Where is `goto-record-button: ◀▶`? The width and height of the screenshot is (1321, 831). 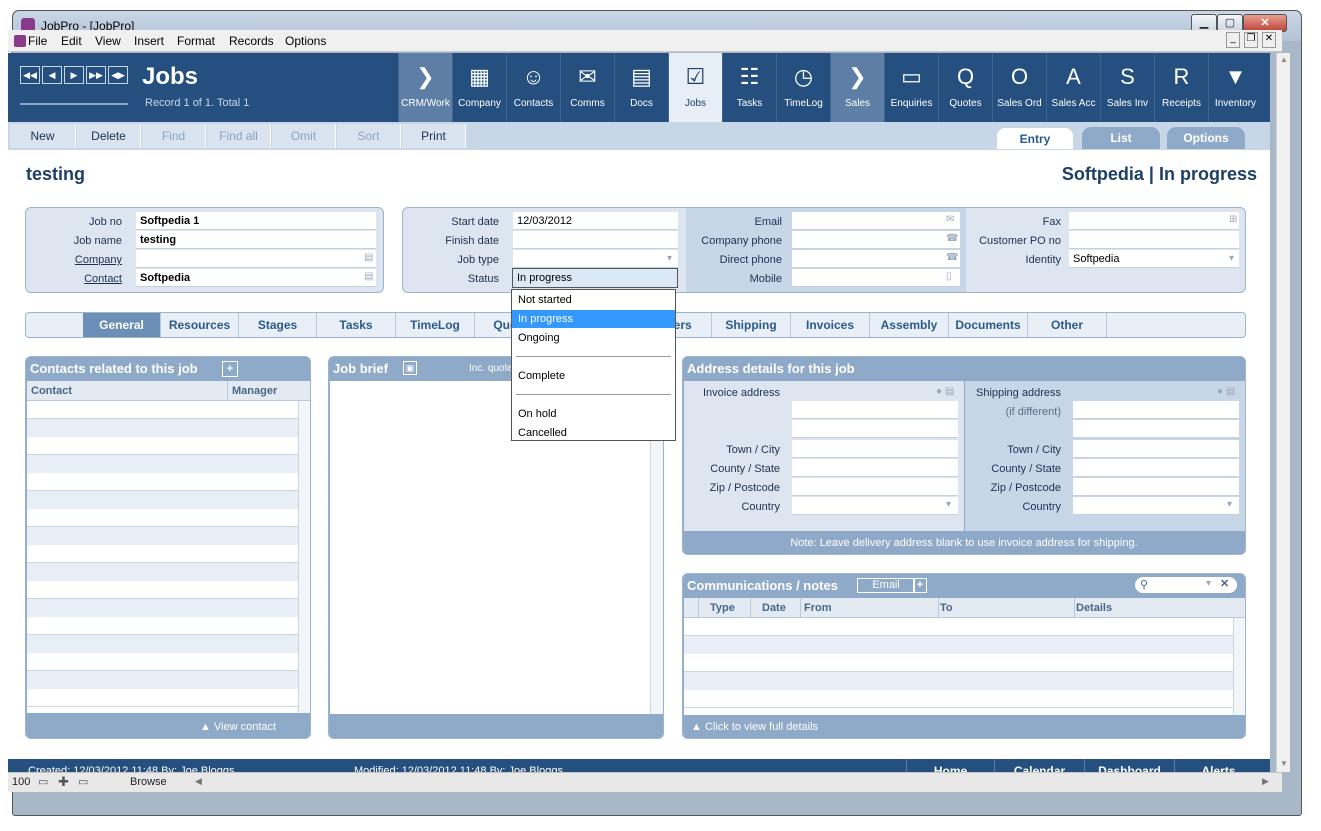
goto-record-button: ◀▶ is located at coordinates (118, 75).